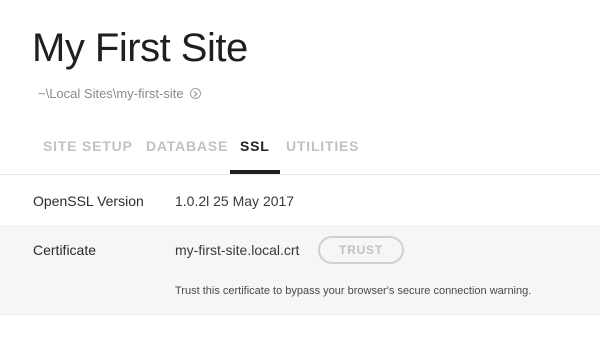 Image resolution: width=600 pixels, height=342 pixels. What do you see at coordinates (322, 156) in the screenshot?
I see `tab-utilities: UTILITIES` at bounding box center [322, 156].